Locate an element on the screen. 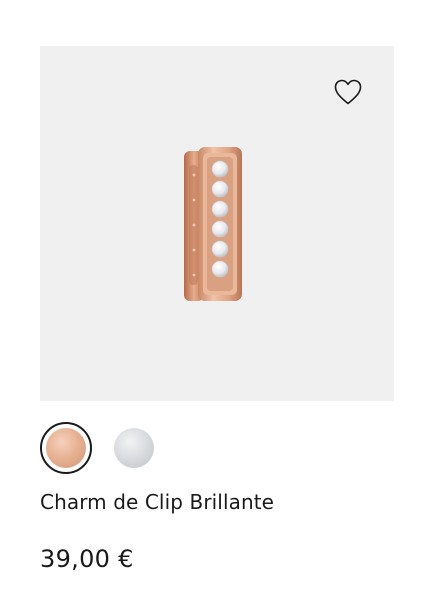  product-image is located at coordinates (213, 224).